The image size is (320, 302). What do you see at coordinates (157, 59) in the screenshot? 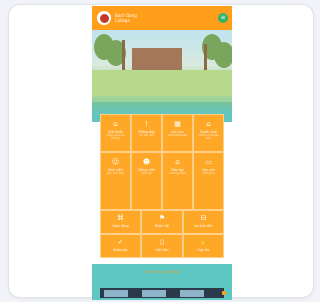
I see `campus-building` at bounding box center [157, 59].